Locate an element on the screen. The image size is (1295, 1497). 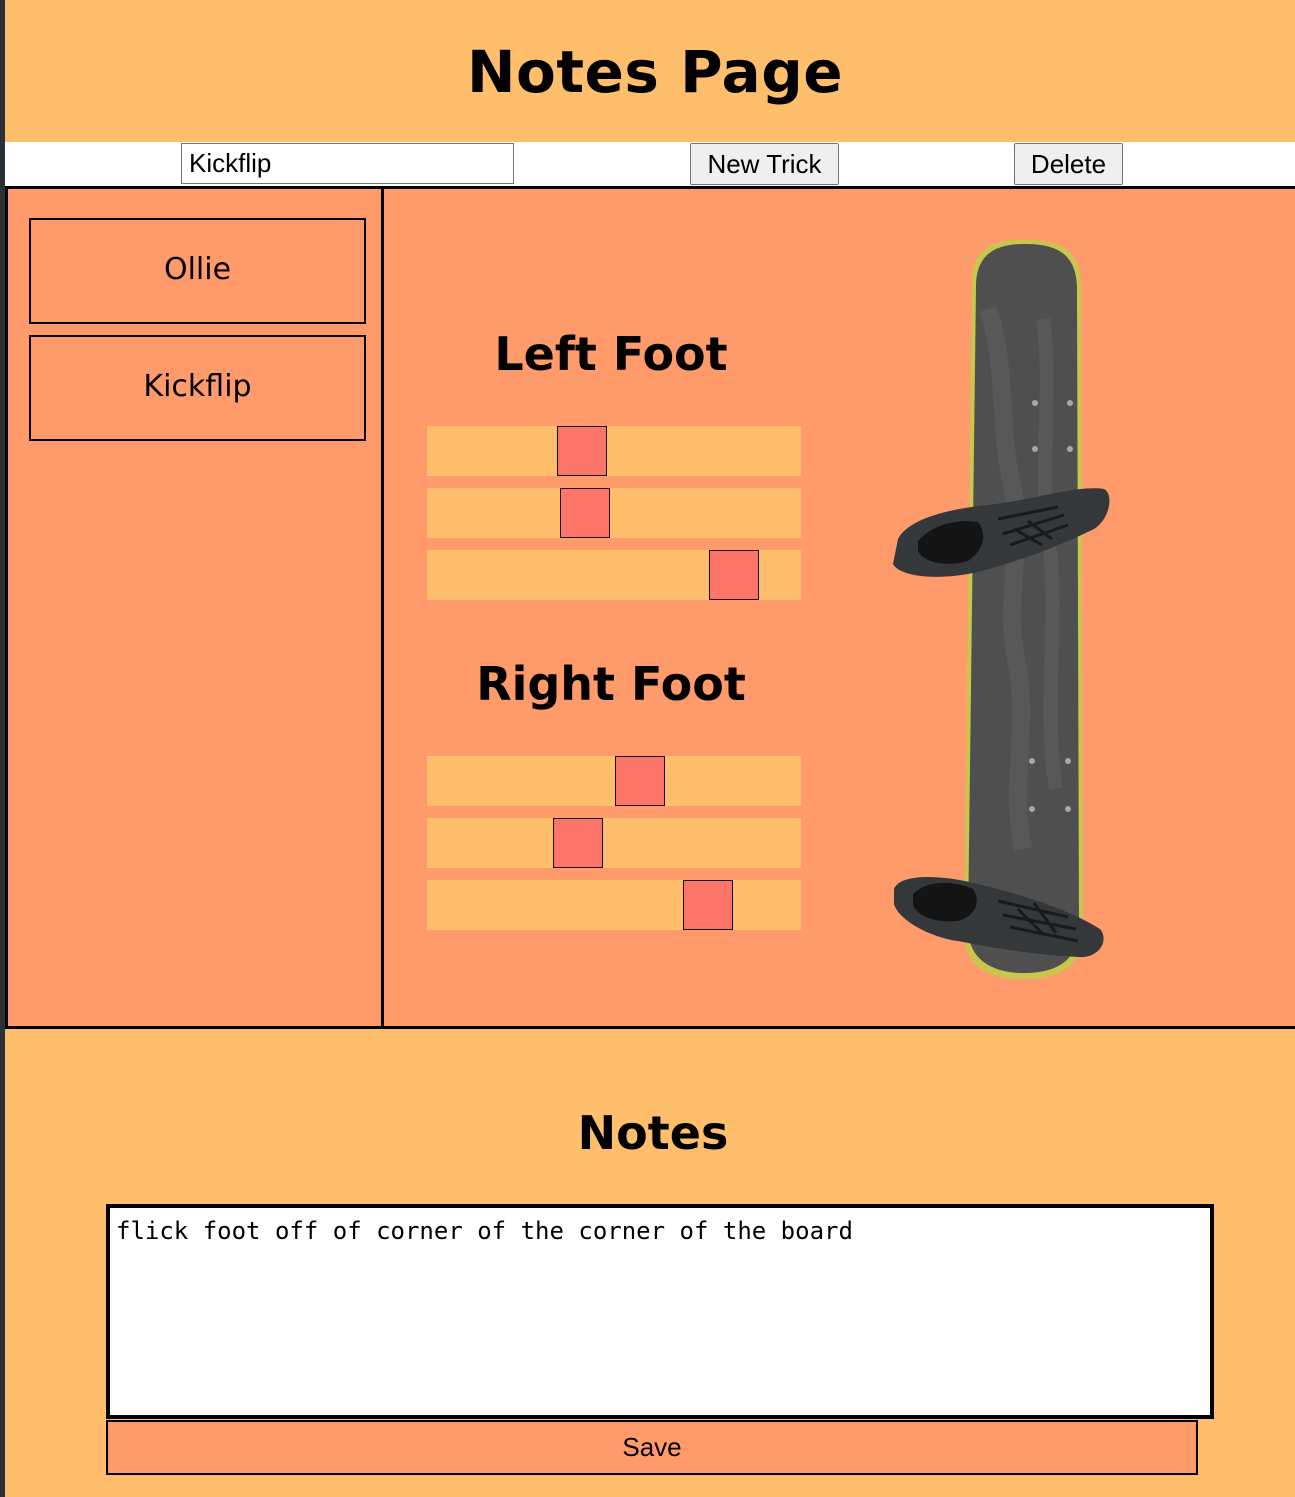
save-button: Save is located at coordinates (652, 1447).